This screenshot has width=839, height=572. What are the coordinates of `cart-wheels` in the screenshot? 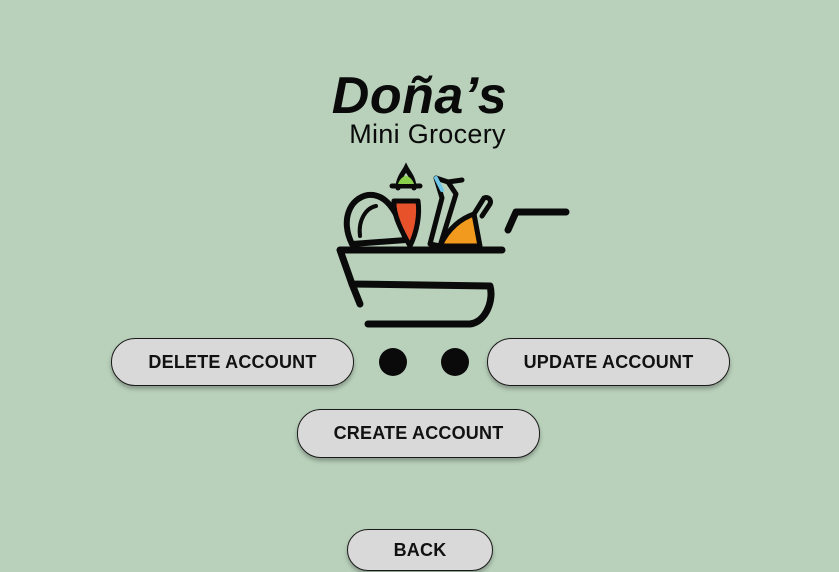 It's located at (424, 362).